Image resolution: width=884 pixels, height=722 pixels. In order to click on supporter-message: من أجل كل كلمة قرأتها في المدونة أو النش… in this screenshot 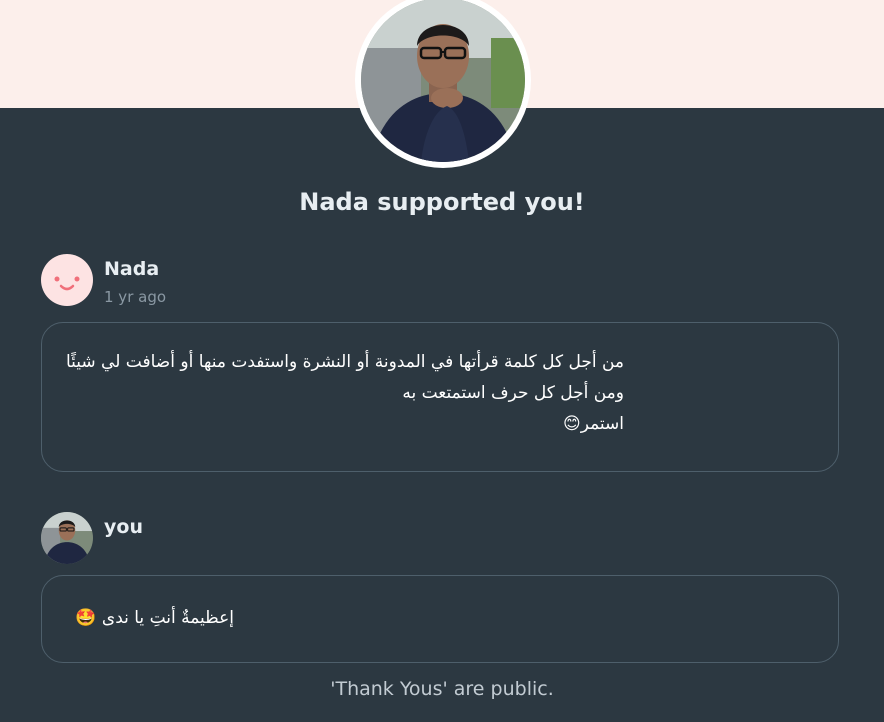, I will do `click(344, 393)`.